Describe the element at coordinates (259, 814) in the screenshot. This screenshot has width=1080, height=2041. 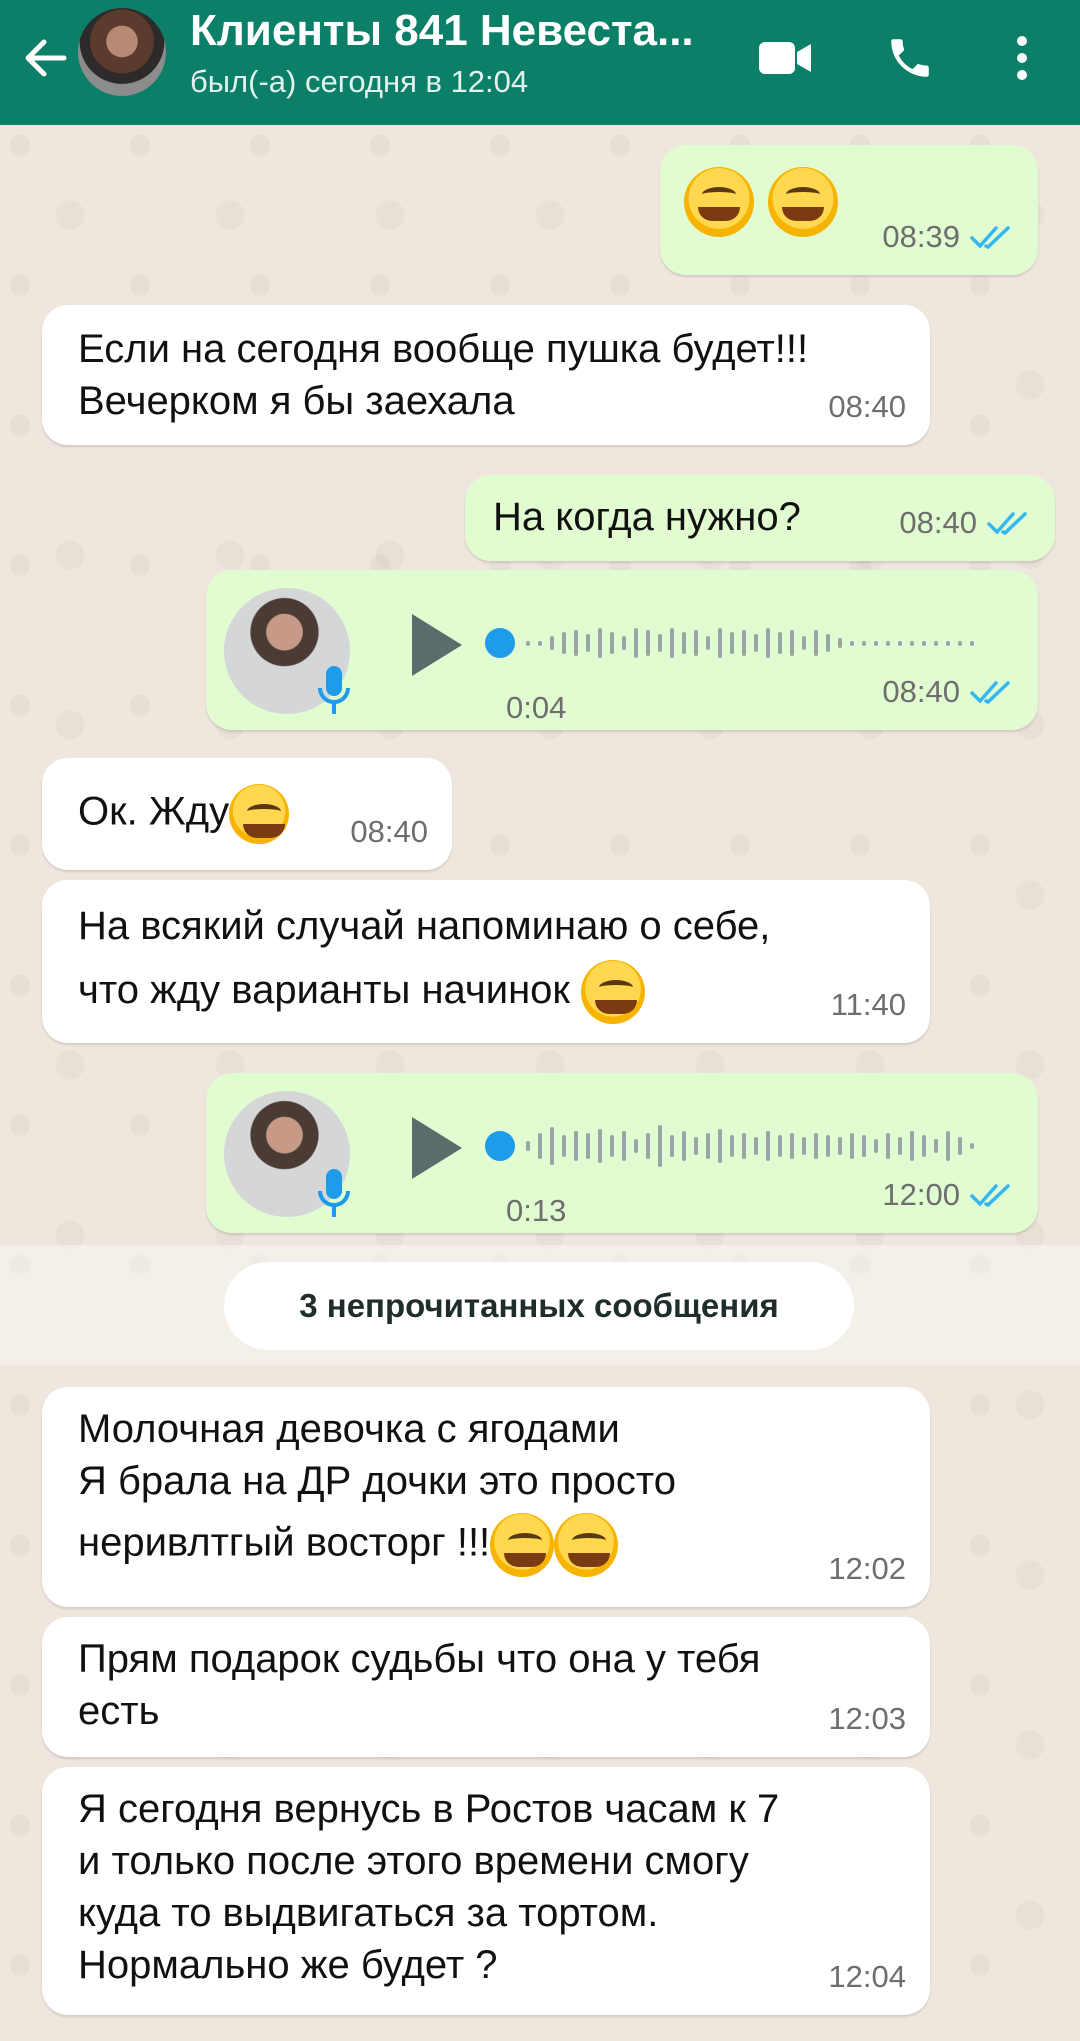
I see `kissing-heart-emoji-icon` at that location.